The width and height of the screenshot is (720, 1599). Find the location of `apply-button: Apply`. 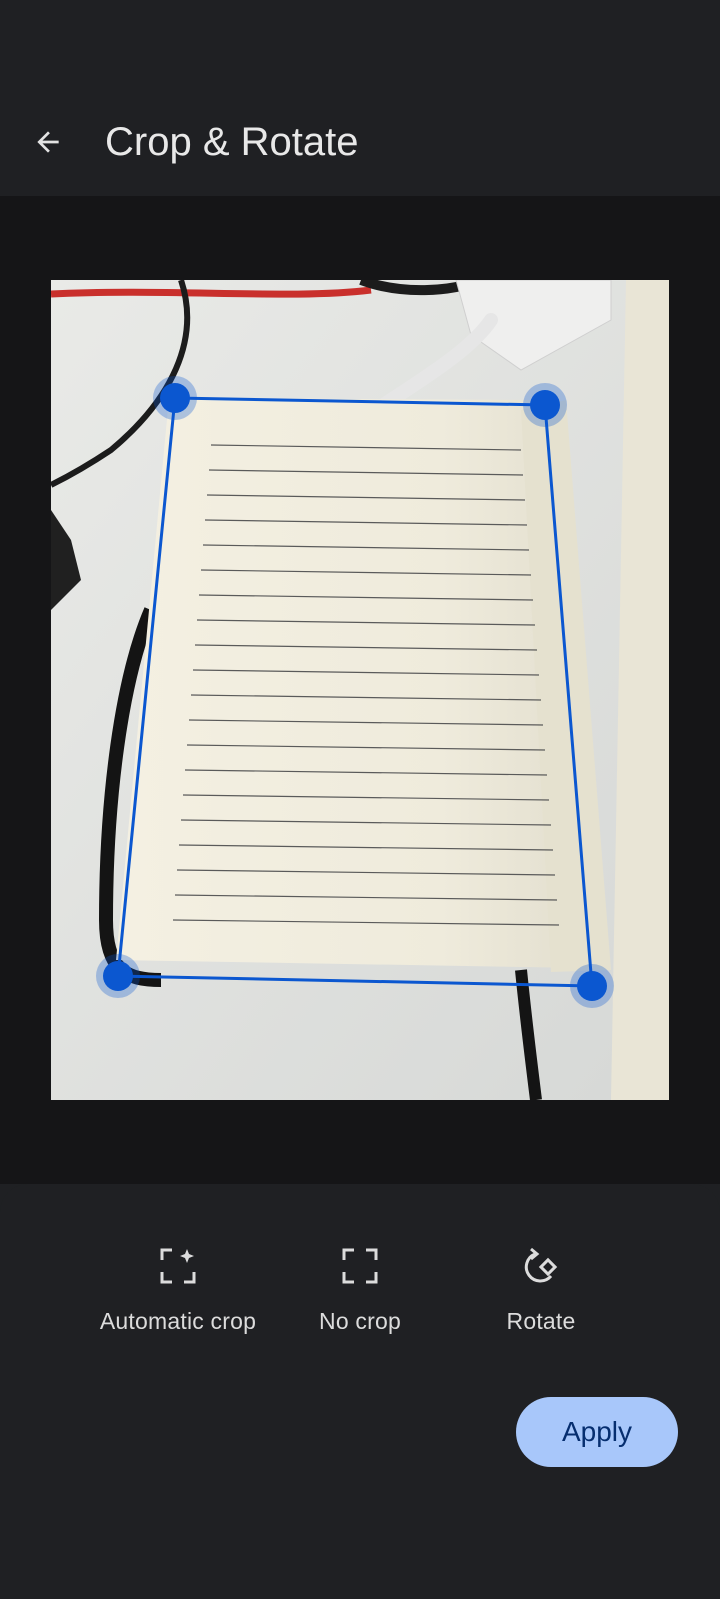

apply-button: Apply is located at coordinates (597, 1432).